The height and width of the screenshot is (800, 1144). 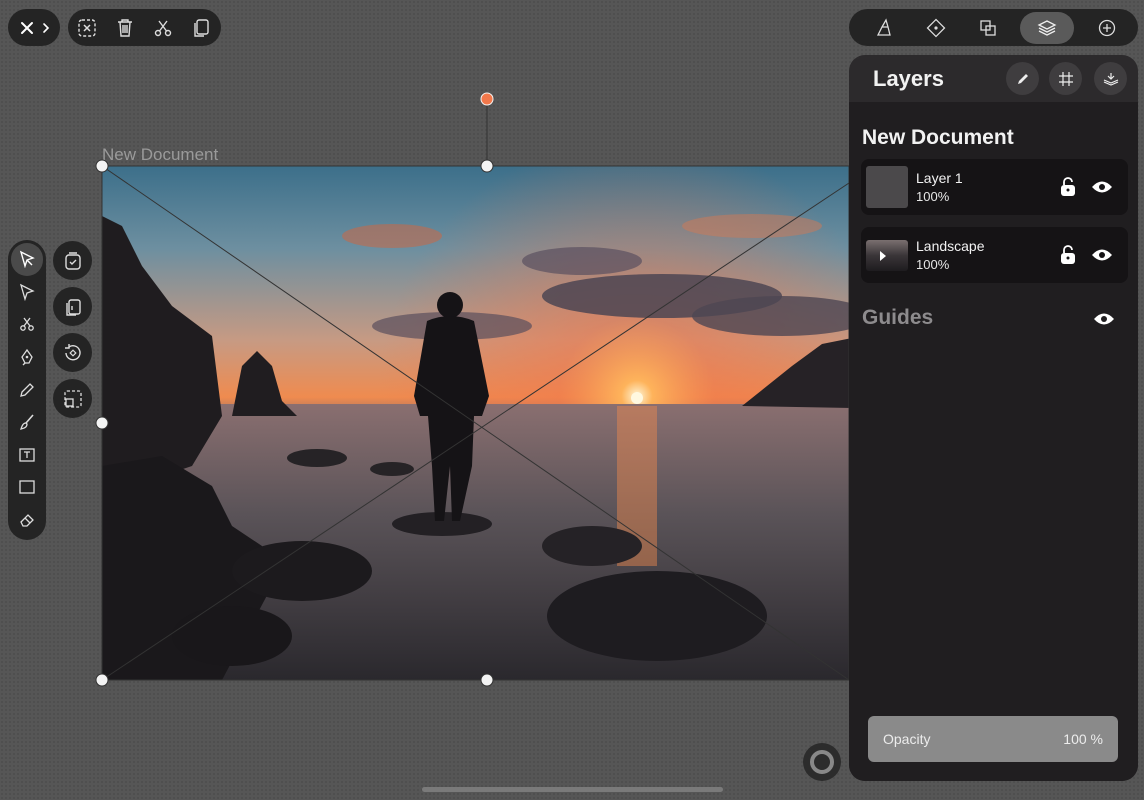 What do you see at coordinates (27, 28) in the screenshot?
I see `close-icon` at bounding box center [27, 28].